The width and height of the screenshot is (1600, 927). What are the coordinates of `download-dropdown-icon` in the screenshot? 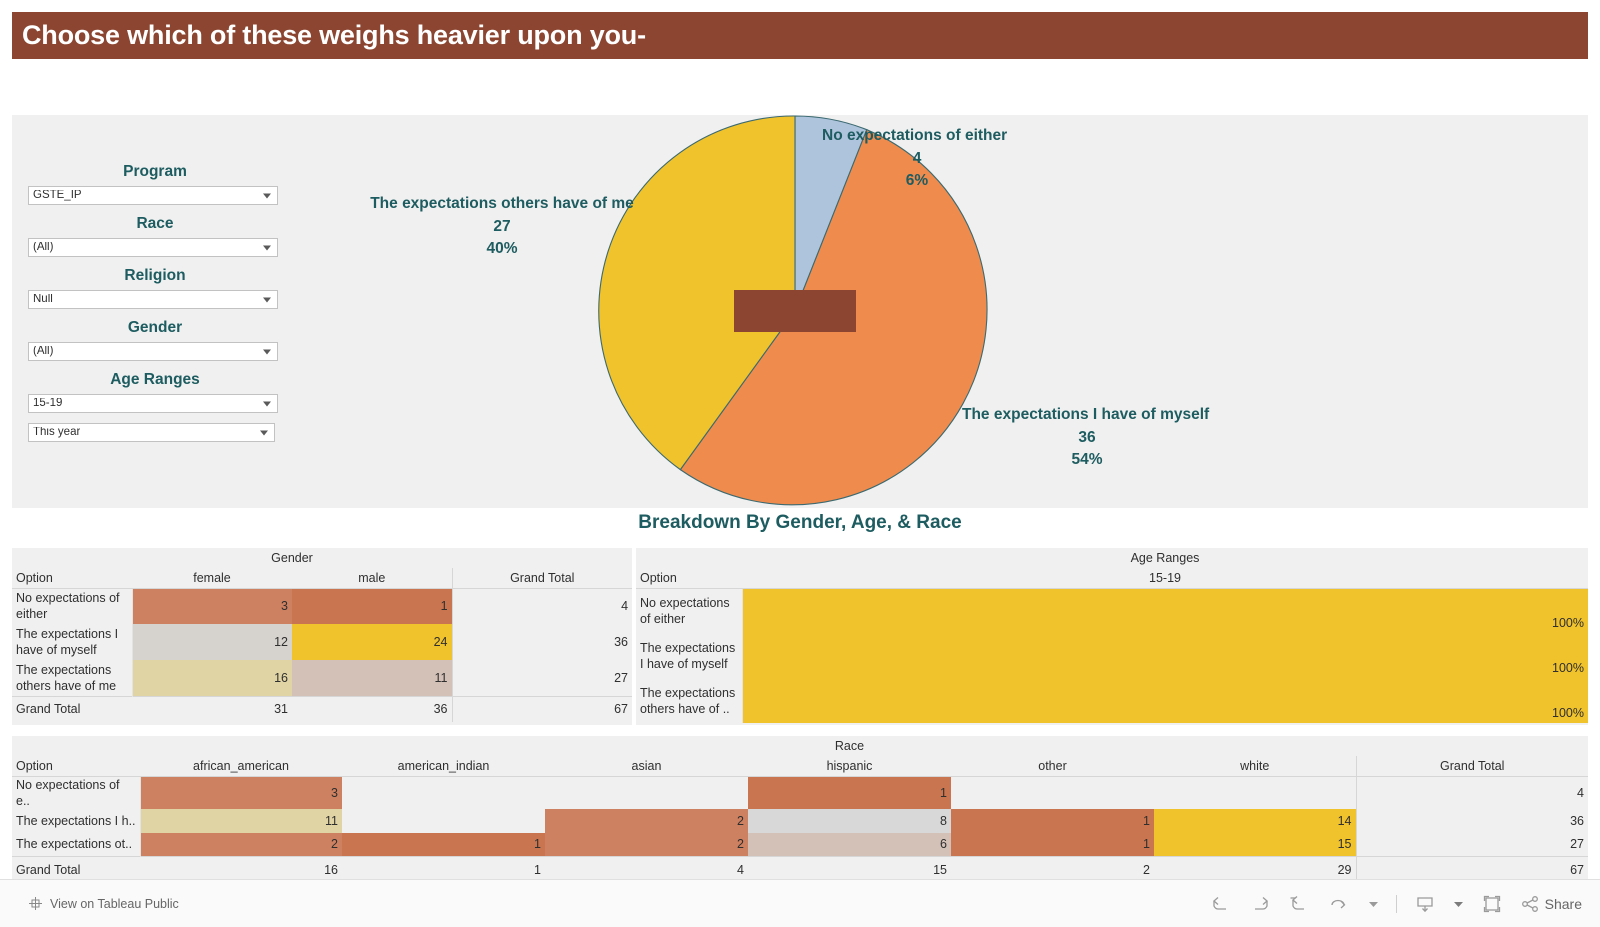 It's located at (1458, 904).